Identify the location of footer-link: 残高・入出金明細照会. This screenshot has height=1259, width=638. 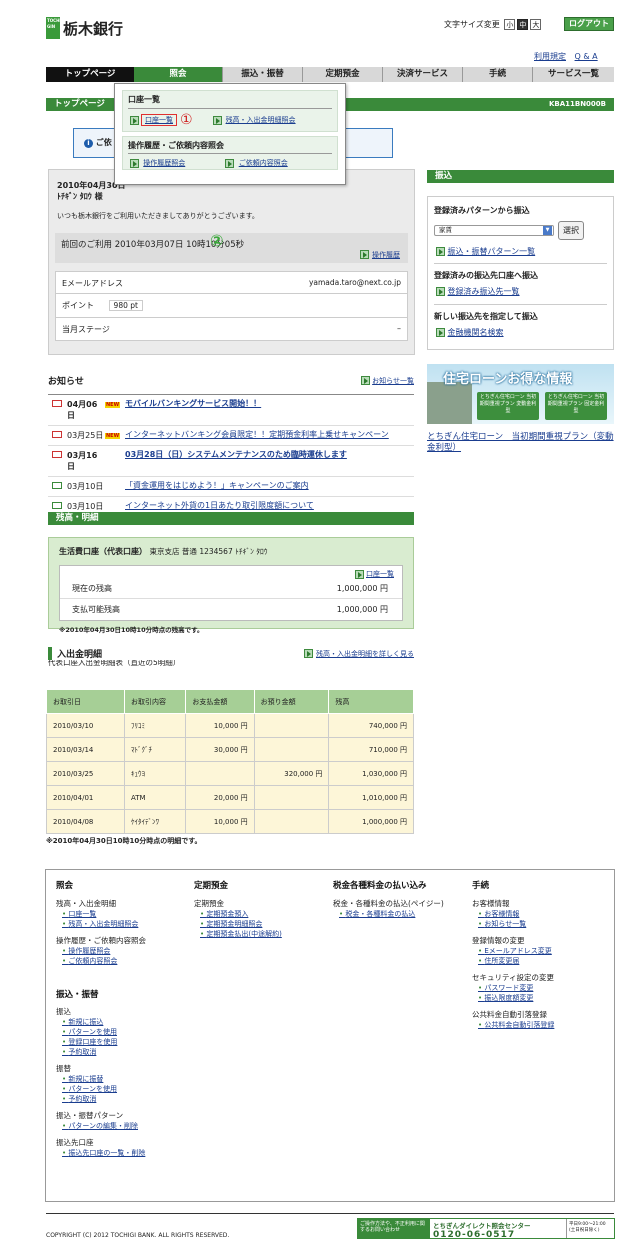
(124, 924).